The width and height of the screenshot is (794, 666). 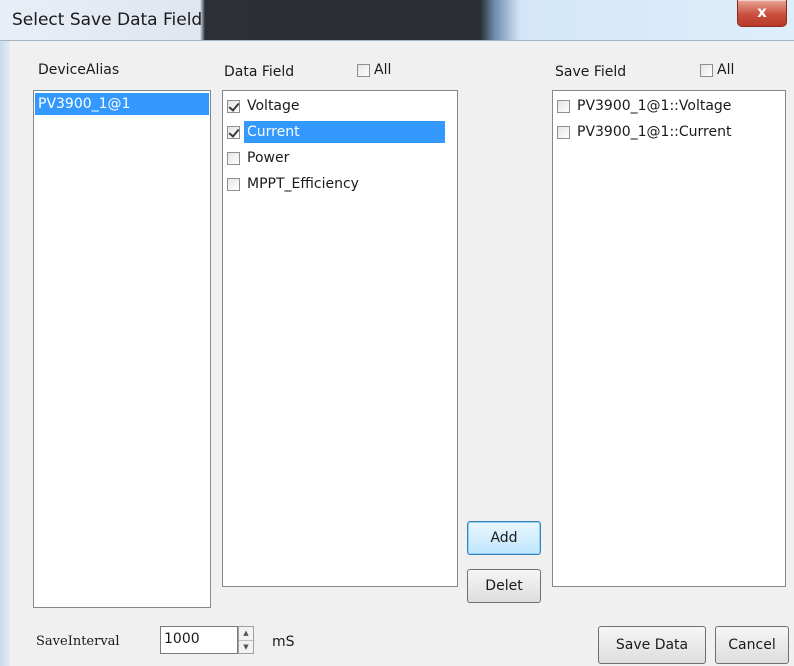 What do you see at coordinates (654, 132) in the screenshot?
I see `save-field-item-label: PV3900_1@1::Current` at bounding box center [654, 132].